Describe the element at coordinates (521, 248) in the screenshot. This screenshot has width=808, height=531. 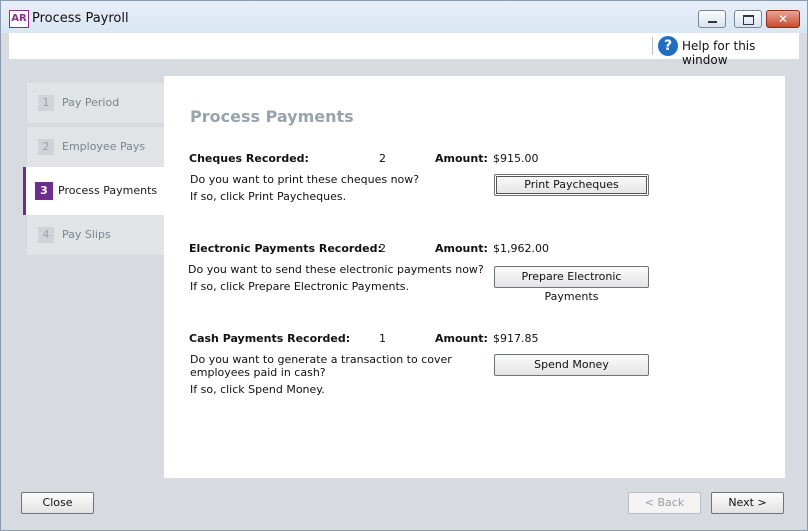
I see `electronic-amount: $1,962.00` at that location.